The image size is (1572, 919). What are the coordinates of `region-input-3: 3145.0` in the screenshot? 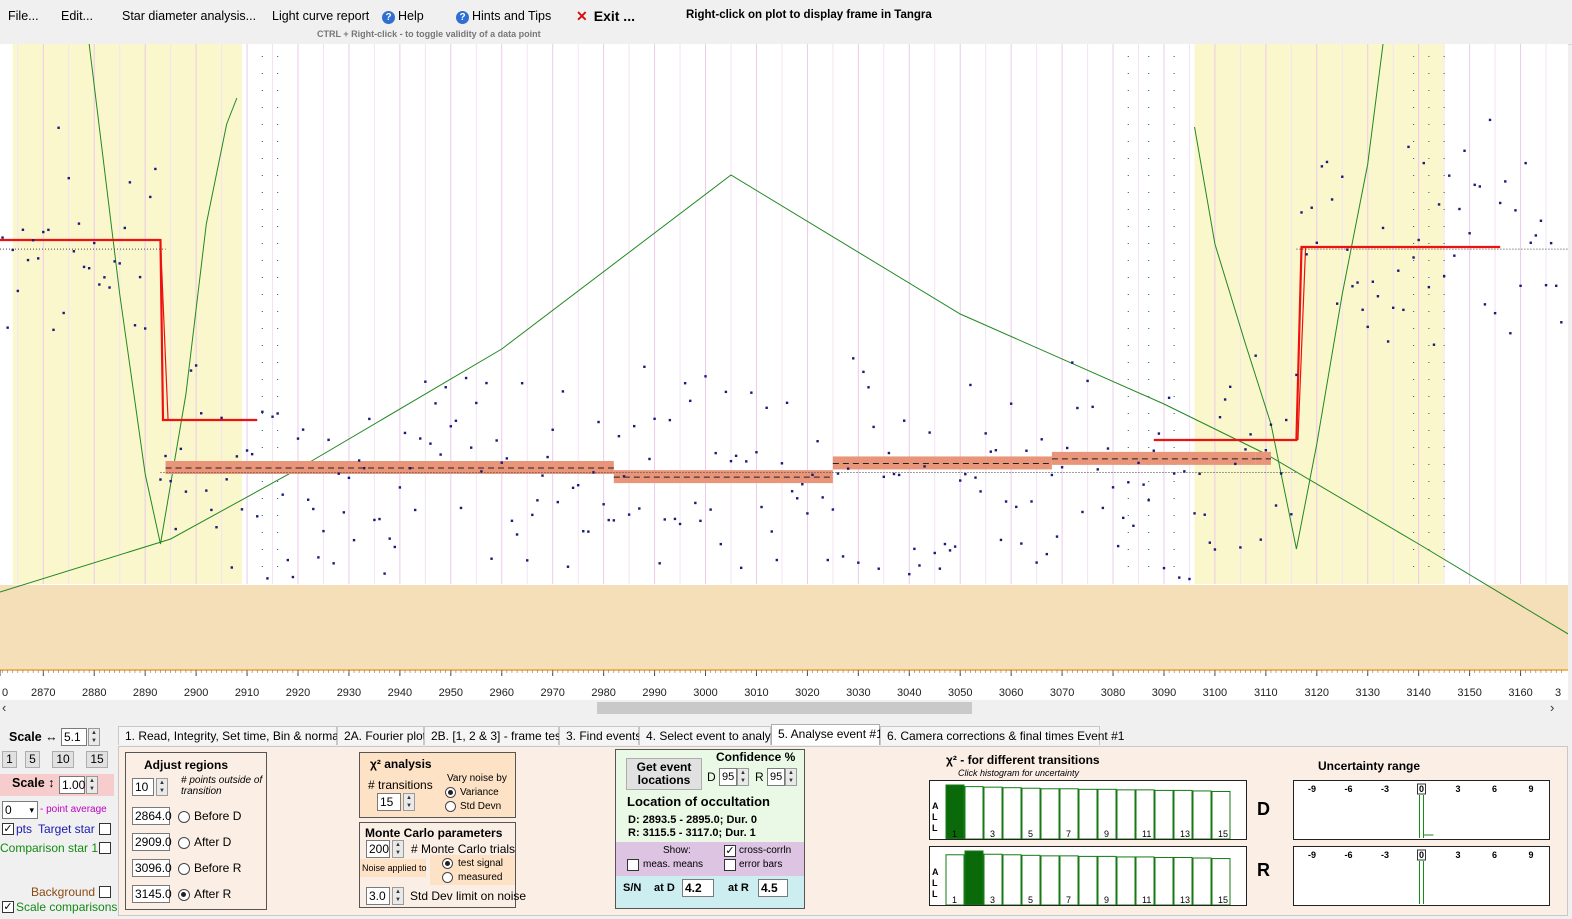 It's located at (152, 894).